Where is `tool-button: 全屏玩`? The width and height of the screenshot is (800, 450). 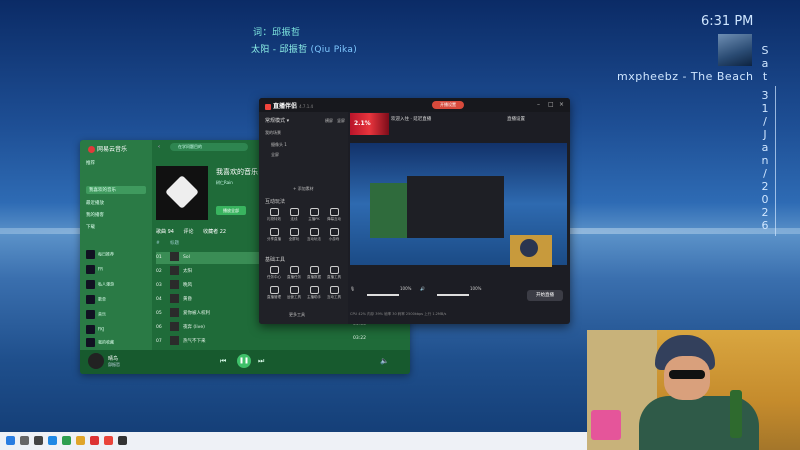 tool-button: 全屏玩 is located at coordinates (294, 236).